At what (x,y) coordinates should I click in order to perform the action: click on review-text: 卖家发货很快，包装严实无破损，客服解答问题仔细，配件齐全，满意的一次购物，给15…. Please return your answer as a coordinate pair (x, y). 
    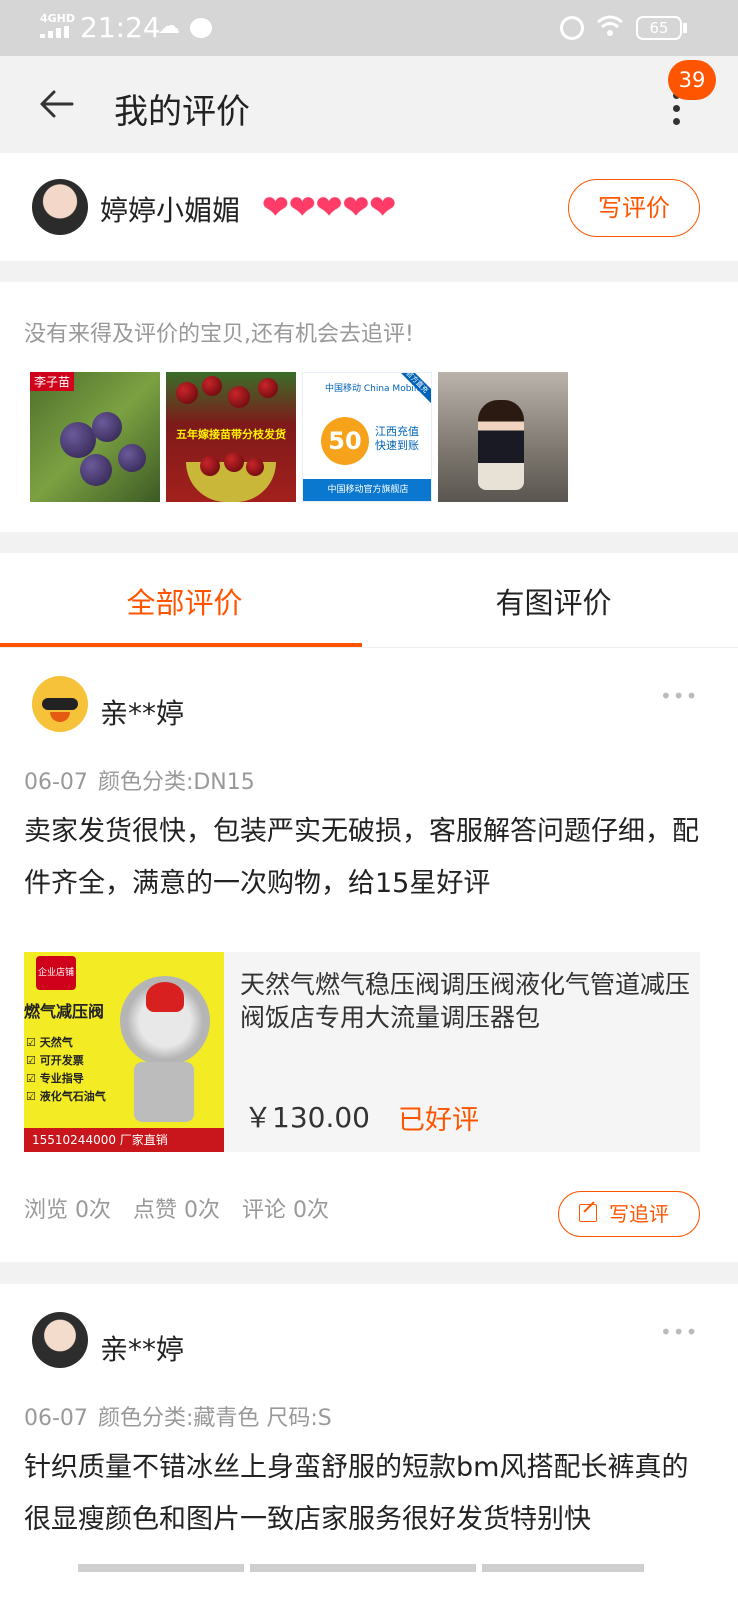
    Looking at the image, I should click on (361, 857).